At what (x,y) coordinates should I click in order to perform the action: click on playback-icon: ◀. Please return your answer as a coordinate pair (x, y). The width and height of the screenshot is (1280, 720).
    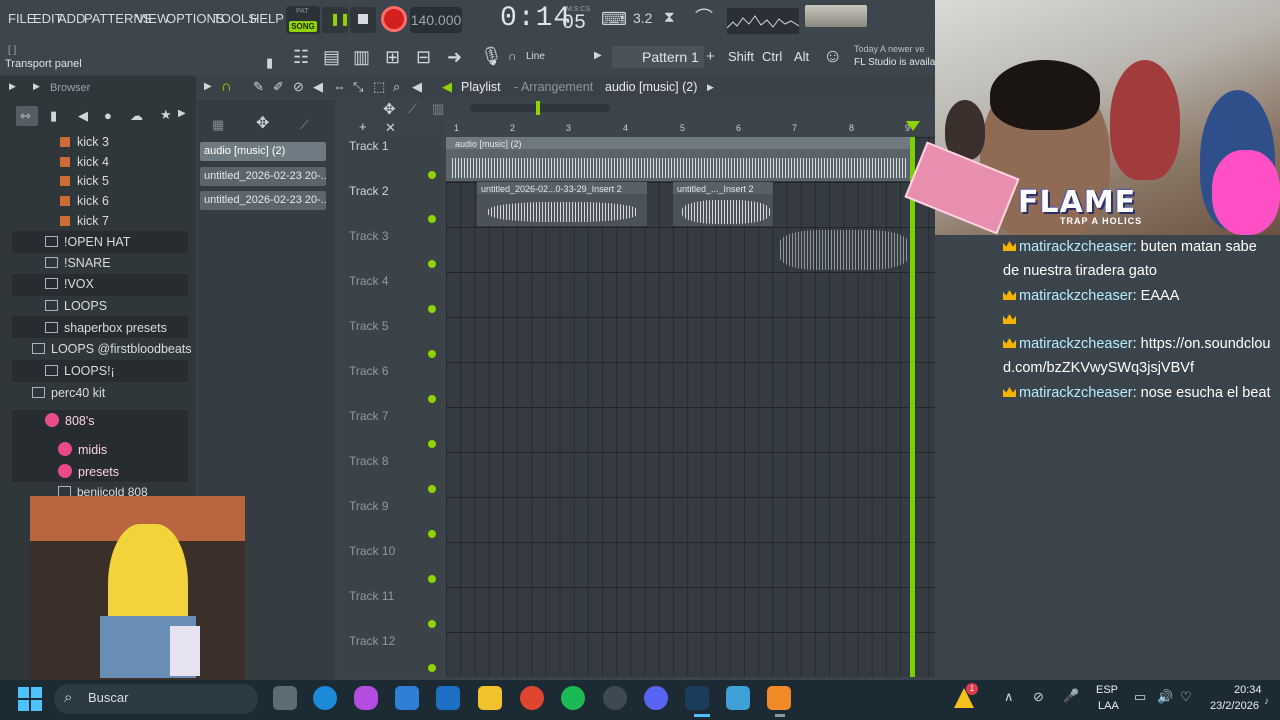
    Looking at the image, I should click on (417, 86).